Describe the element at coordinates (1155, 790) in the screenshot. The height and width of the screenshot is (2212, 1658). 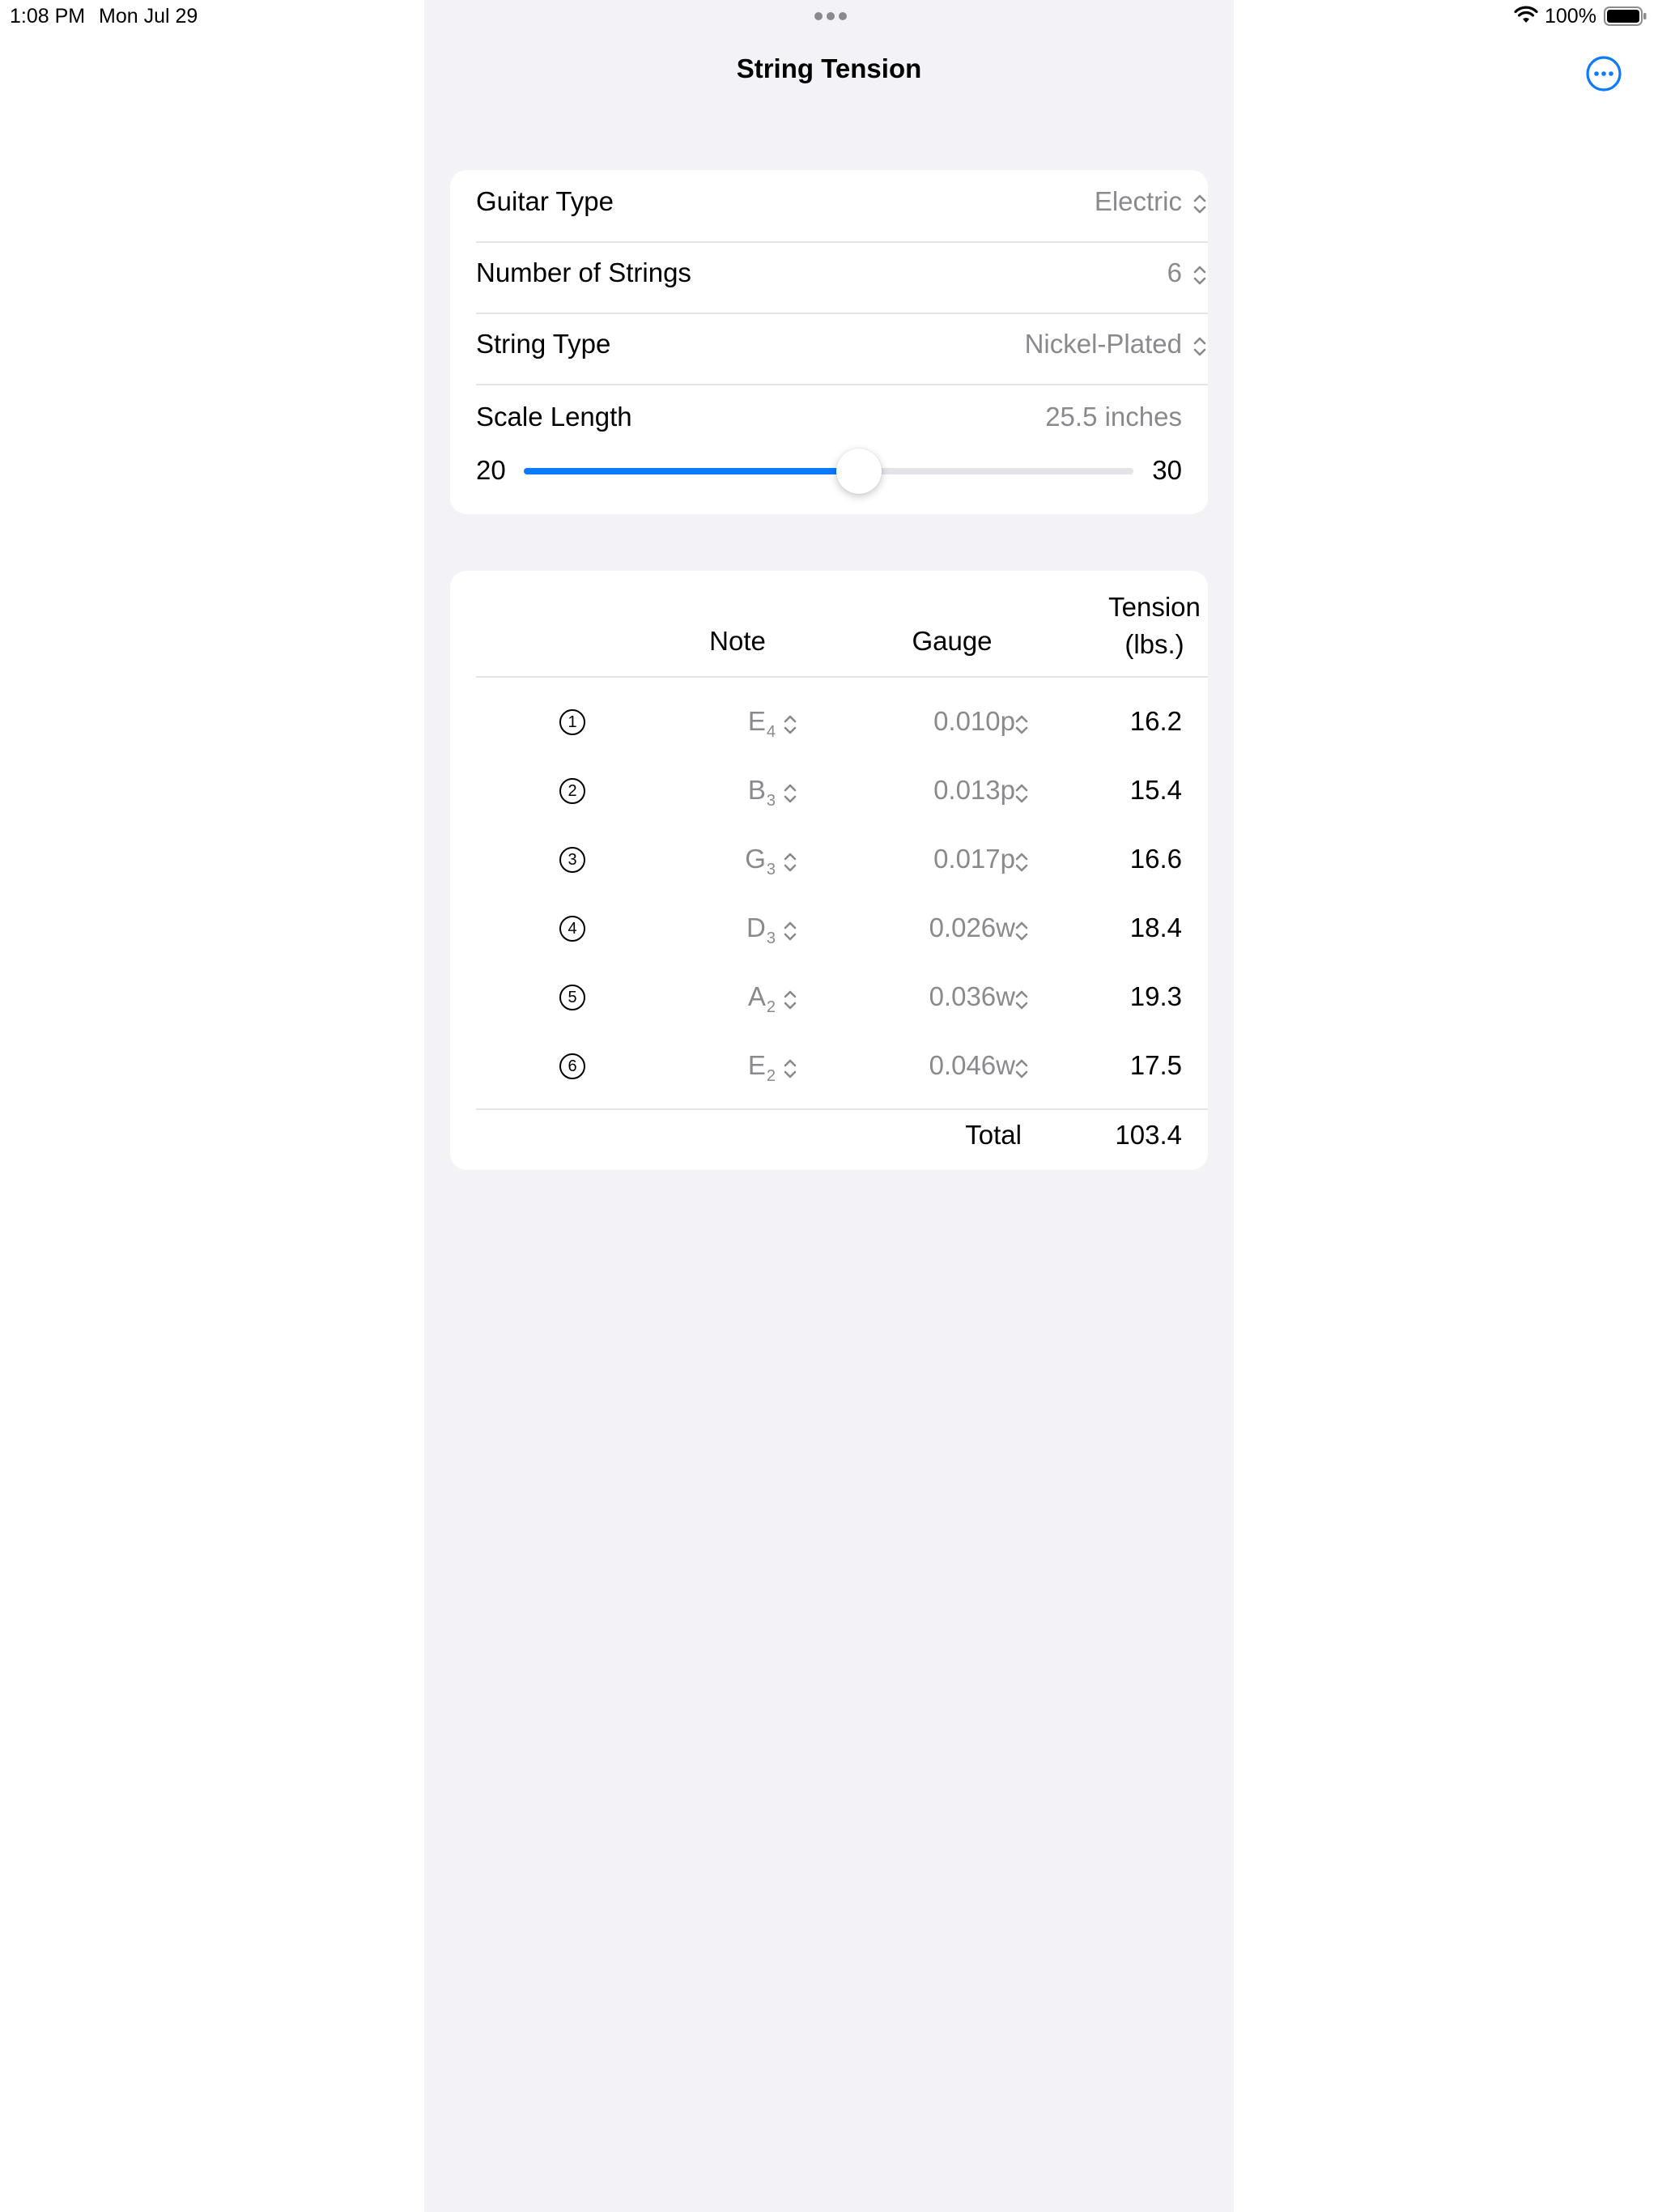
I see `tension-value: 15.4` at that location.